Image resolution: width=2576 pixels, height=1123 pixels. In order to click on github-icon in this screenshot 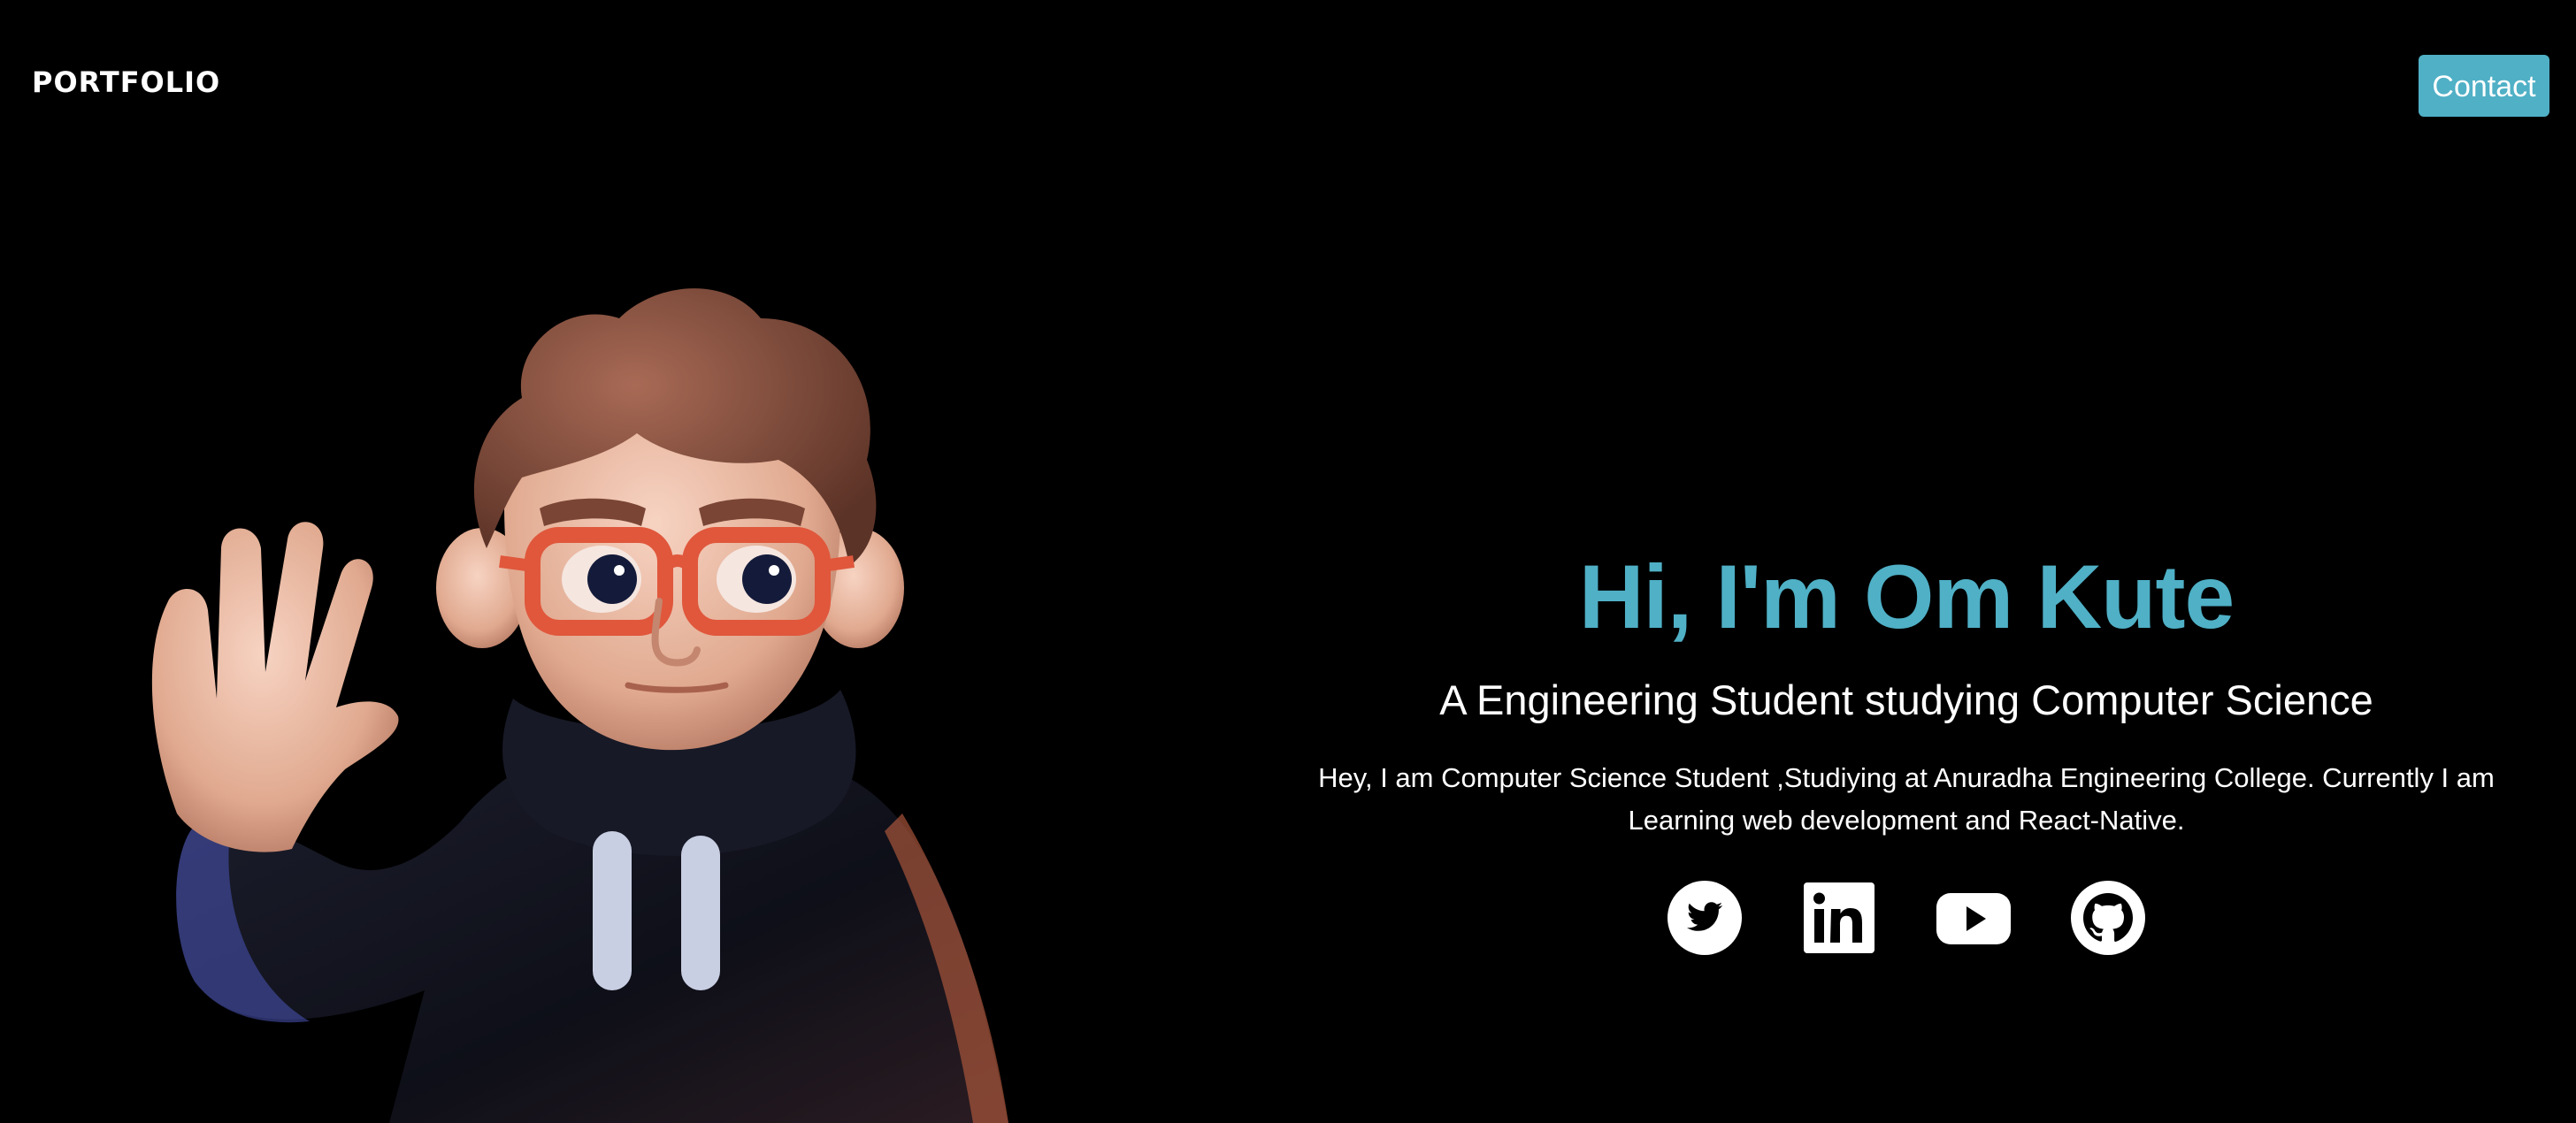, I will do `click(2108, 918)`.